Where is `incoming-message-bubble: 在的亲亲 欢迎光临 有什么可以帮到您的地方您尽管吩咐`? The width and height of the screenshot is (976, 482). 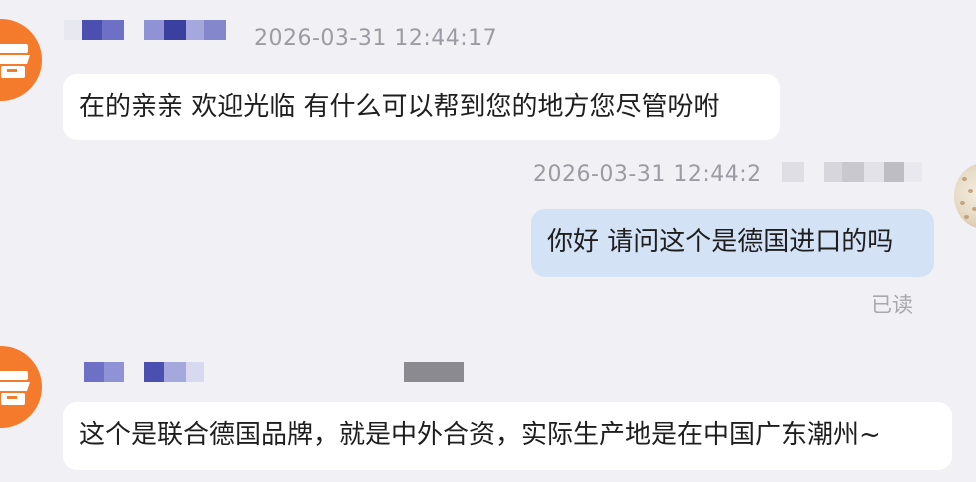 incoming-message-bubble: 在的亲亲 欢迎光临 有什么可以帮到您的地方您尽管吩咐 is located at coordinates (421, 107).